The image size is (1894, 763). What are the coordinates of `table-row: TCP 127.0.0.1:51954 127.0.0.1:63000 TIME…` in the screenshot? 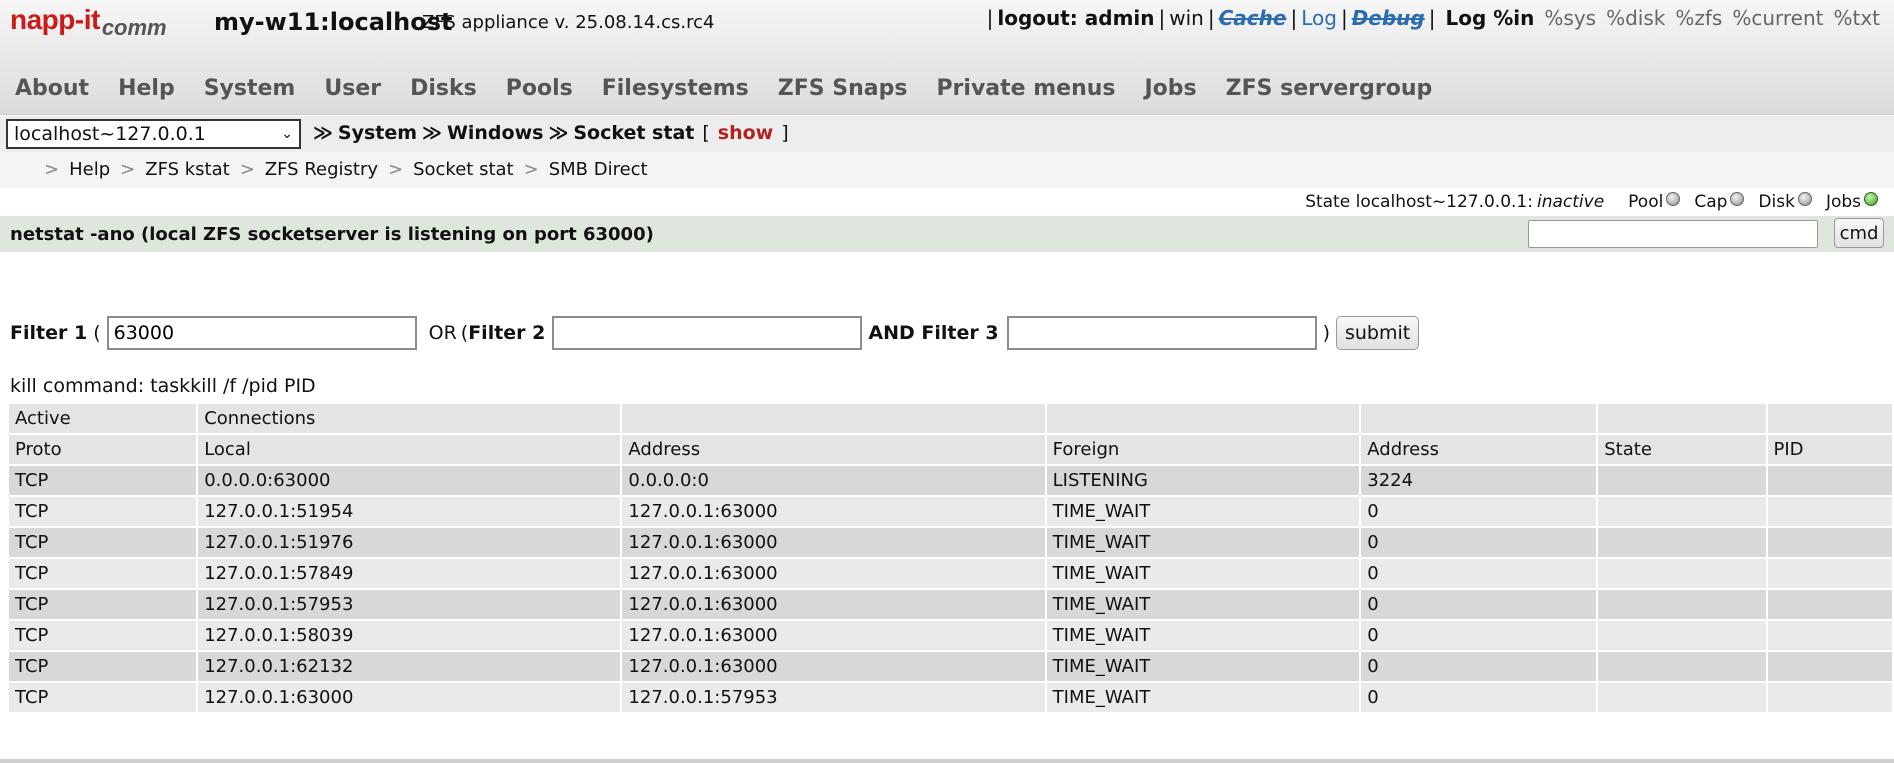 It's located at (950, 511).